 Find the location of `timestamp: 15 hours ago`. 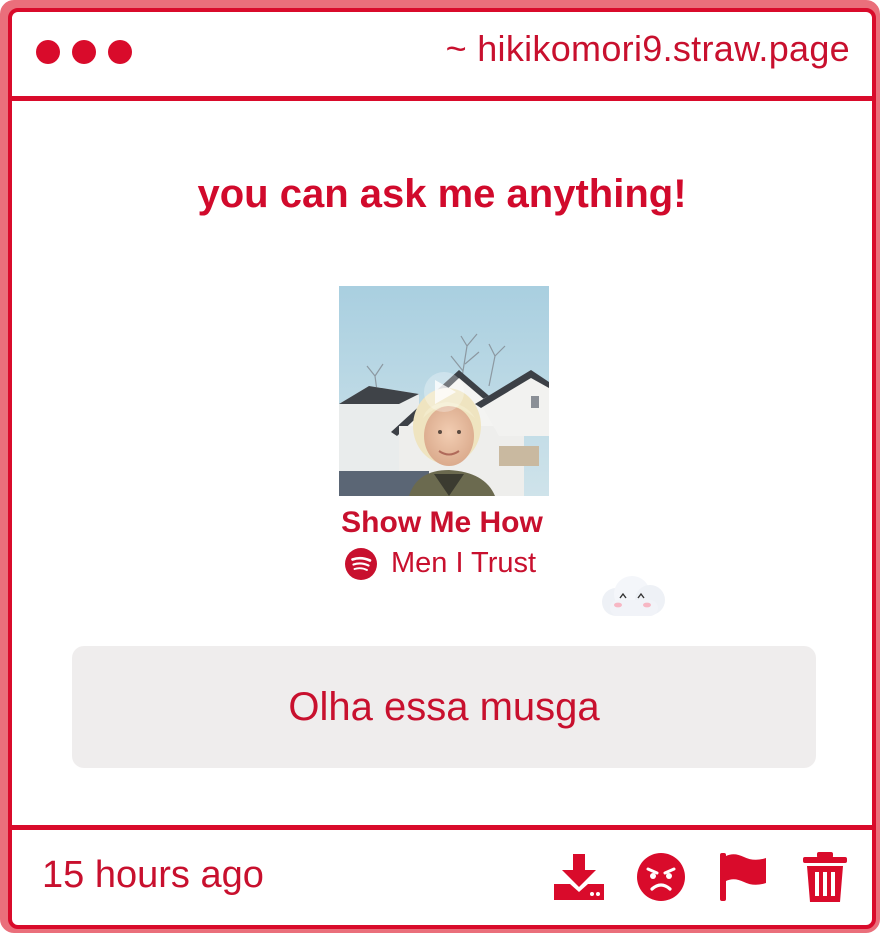

timestamp: 15 hours ago is located at coordinates (153, 875).